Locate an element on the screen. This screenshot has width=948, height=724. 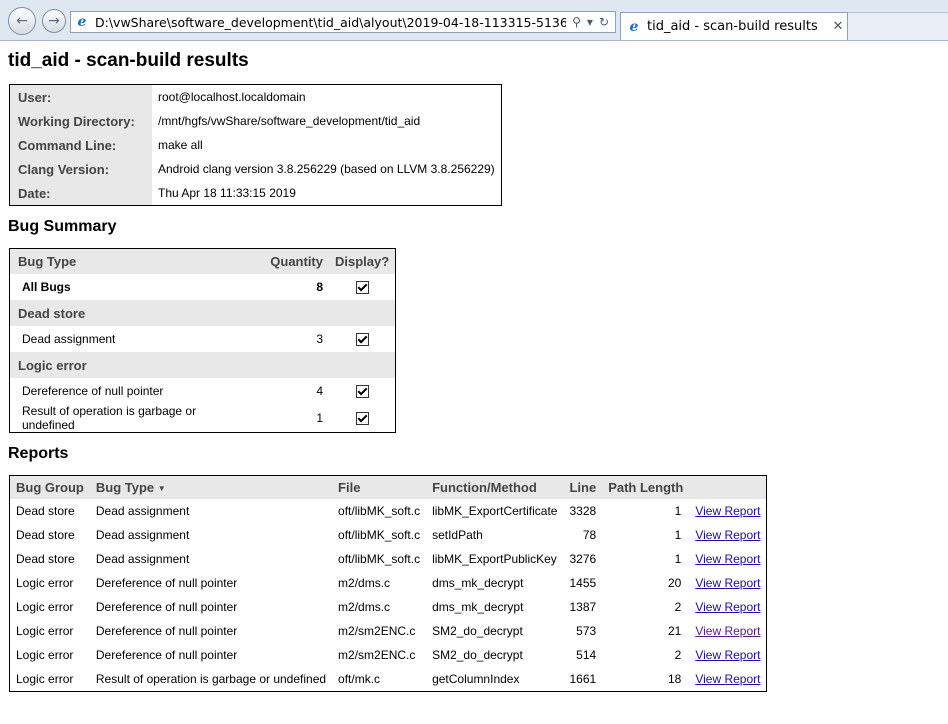
report-cell-file: m2/dms.c is located at coordinates (364, 583).